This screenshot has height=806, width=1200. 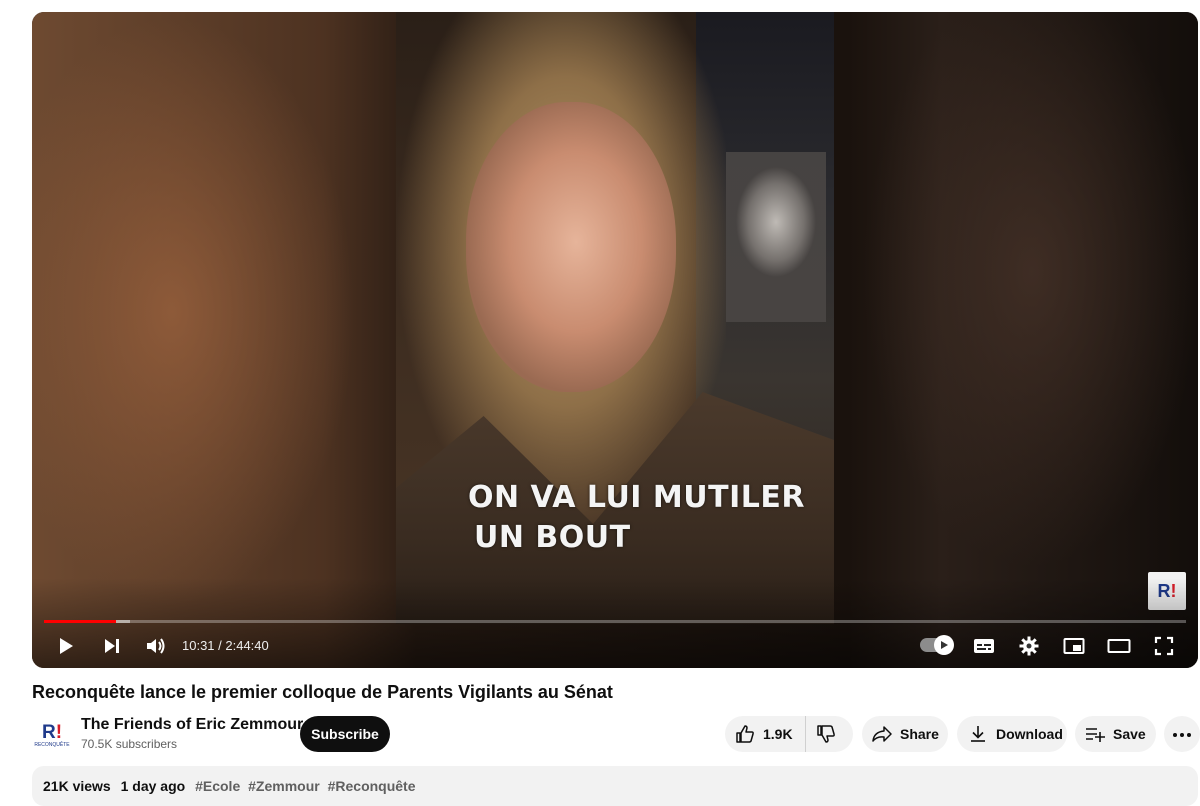 I want to click on frame-portrait-photo, so click(x=776, y=237).